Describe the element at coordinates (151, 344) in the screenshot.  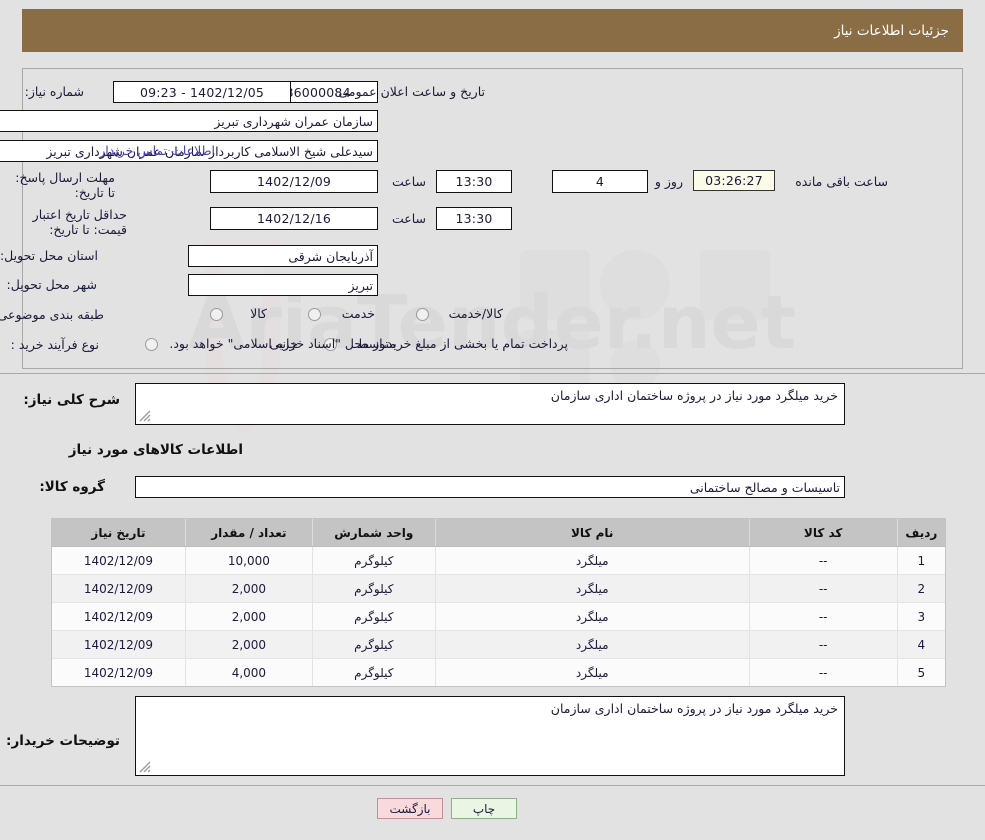
I see `radio-process-jozei` at that location.